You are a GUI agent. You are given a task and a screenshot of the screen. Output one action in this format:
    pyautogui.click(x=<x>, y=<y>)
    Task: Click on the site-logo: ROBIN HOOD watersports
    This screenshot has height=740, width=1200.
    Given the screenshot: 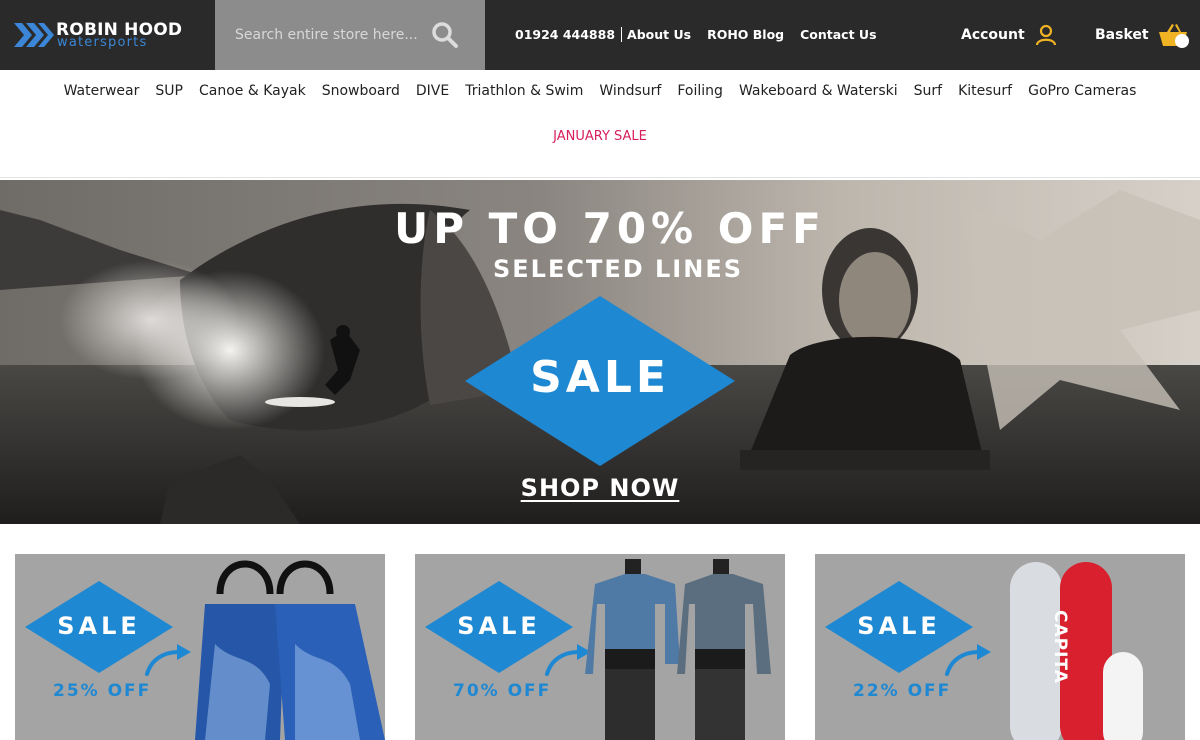 What is the action you would take?
    pyautogui.click(x=104, y=35)
    